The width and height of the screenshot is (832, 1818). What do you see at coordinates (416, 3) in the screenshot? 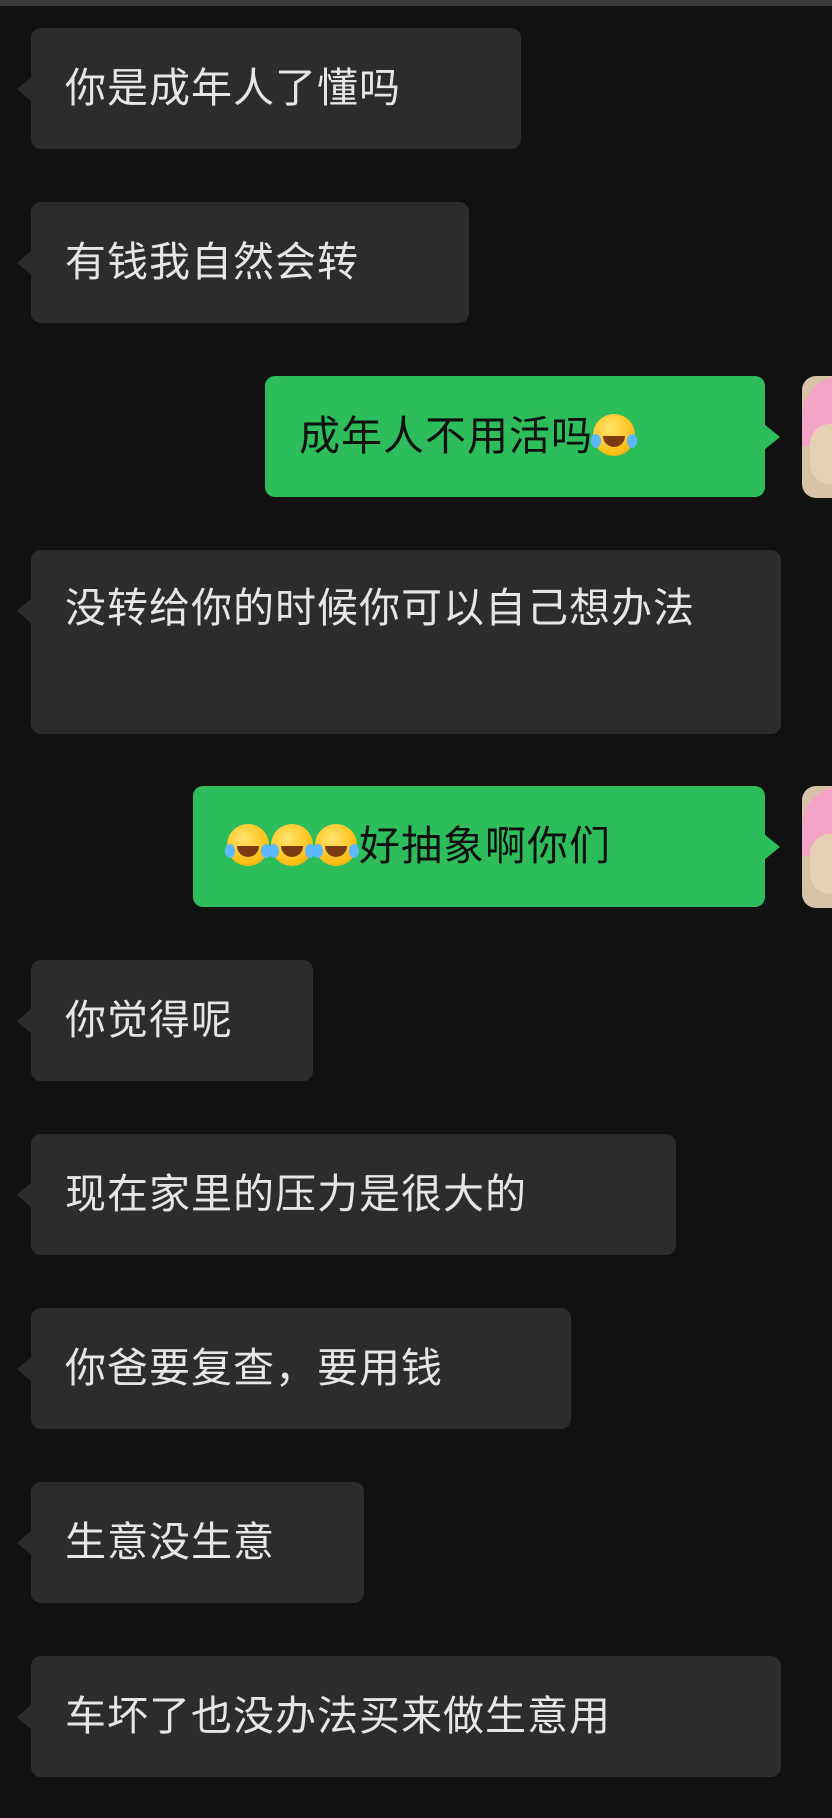
I see `top-divider` at bounding box center [416, 3].